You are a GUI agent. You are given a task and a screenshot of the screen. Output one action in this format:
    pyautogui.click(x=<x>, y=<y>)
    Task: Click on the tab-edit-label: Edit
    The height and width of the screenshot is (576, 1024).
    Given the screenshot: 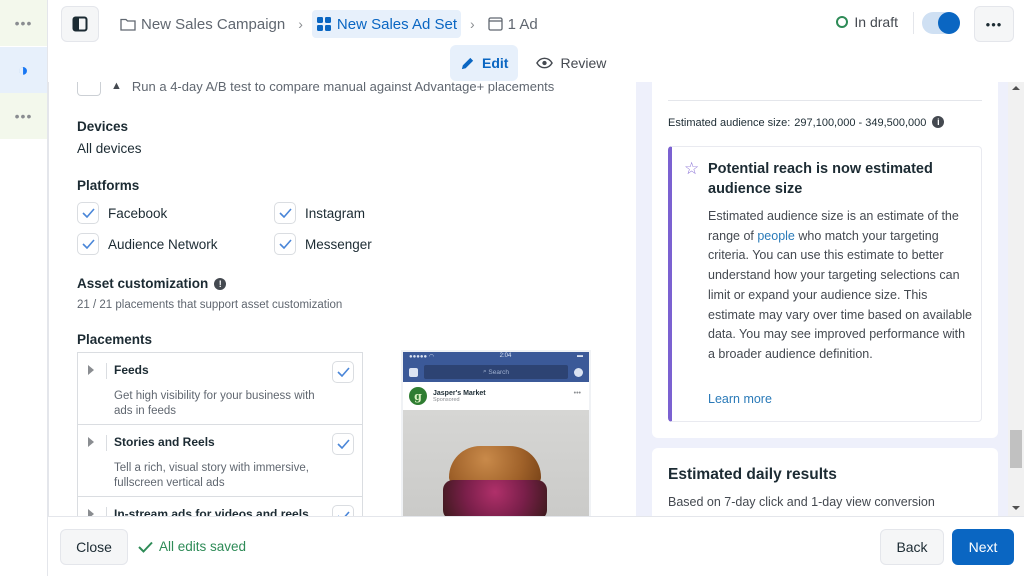 What is the action you would take?
    pyautogui.click(x=495, y=63)
    